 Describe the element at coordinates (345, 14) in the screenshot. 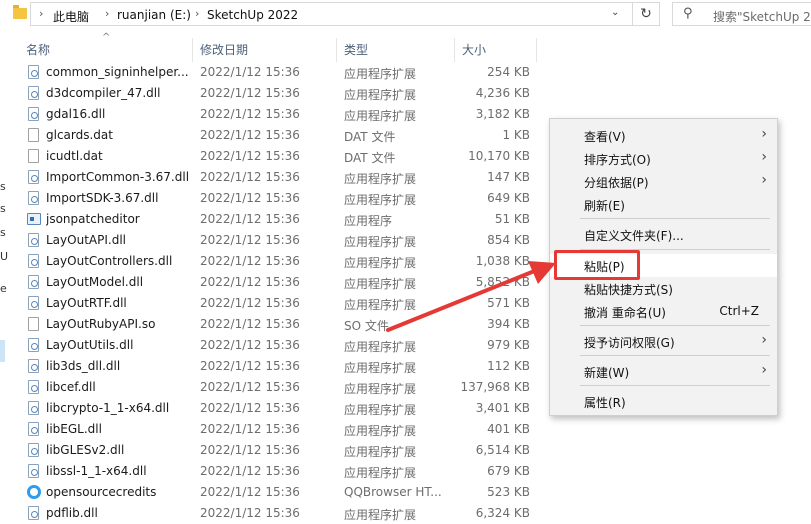

I see `address-bar: › 此电脑 › ruanjian (E:) › SketchUp 2022 ⌄` at that location.